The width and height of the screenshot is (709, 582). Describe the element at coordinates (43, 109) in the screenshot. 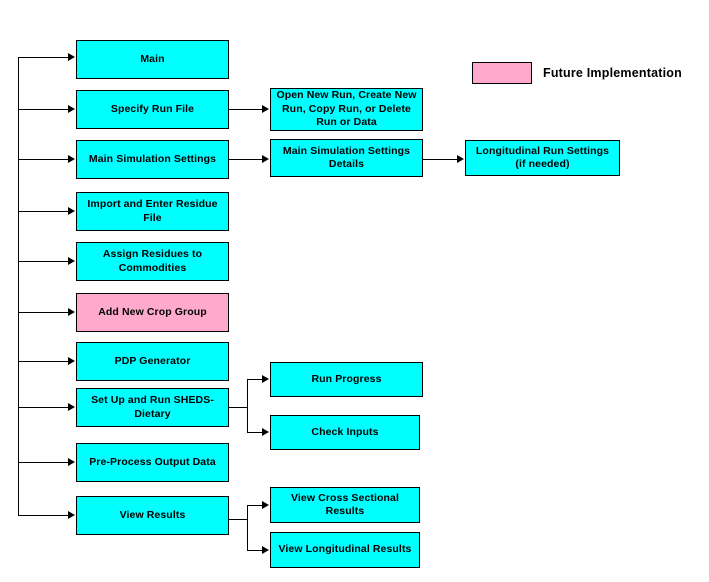

I see `spine-branch-specify-run-file` at that location.